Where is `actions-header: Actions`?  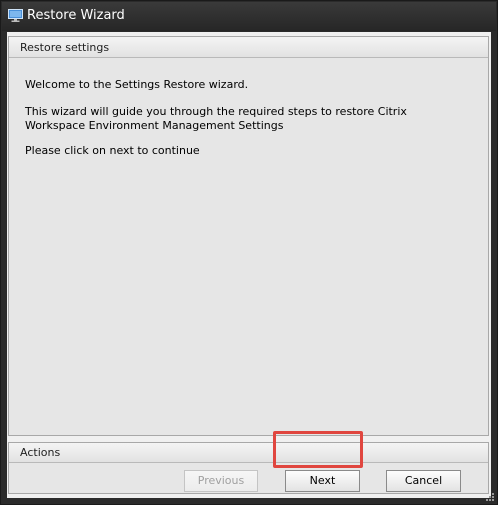 actions-header: Actions is located at coordinates (248, 453).